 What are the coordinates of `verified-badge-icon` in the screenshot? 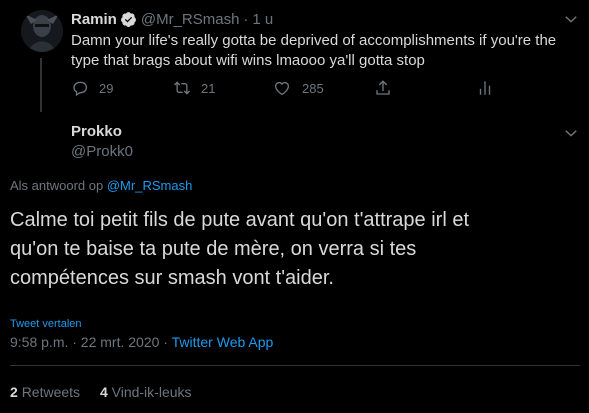 It's located at (128, 19).